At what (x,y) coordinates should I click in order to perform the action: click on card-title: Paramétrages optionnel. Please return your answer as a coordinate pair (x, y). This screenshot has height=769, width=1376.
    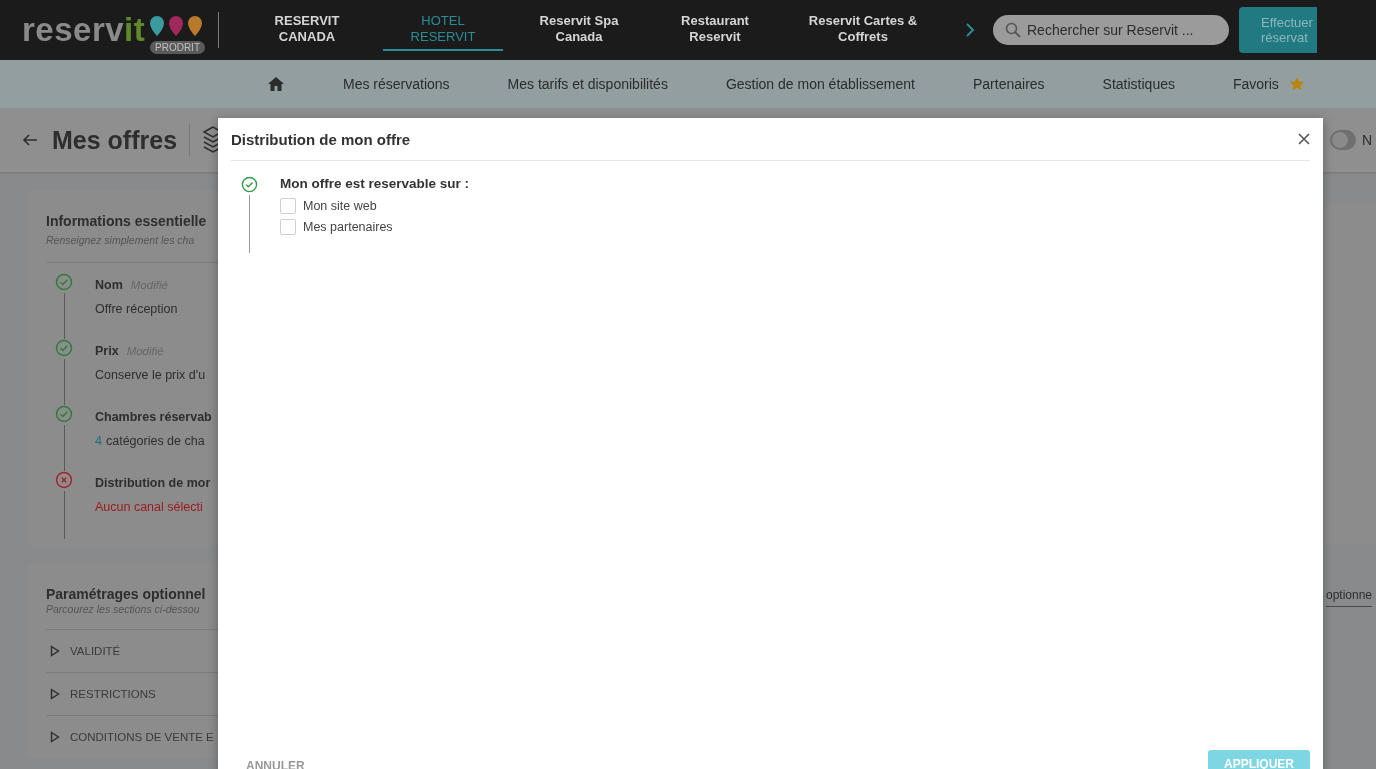
    Looking at the image, I should click on (126, 594).